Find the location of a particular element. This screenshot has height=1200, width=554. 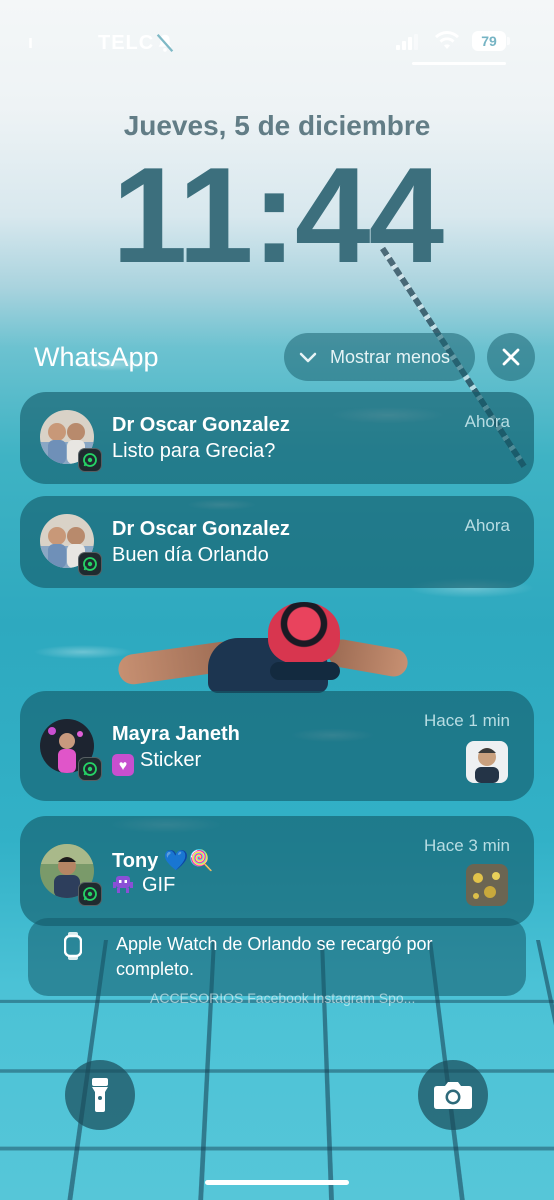

notification-time: Hace 1 min is located at coordinates (467, 720).